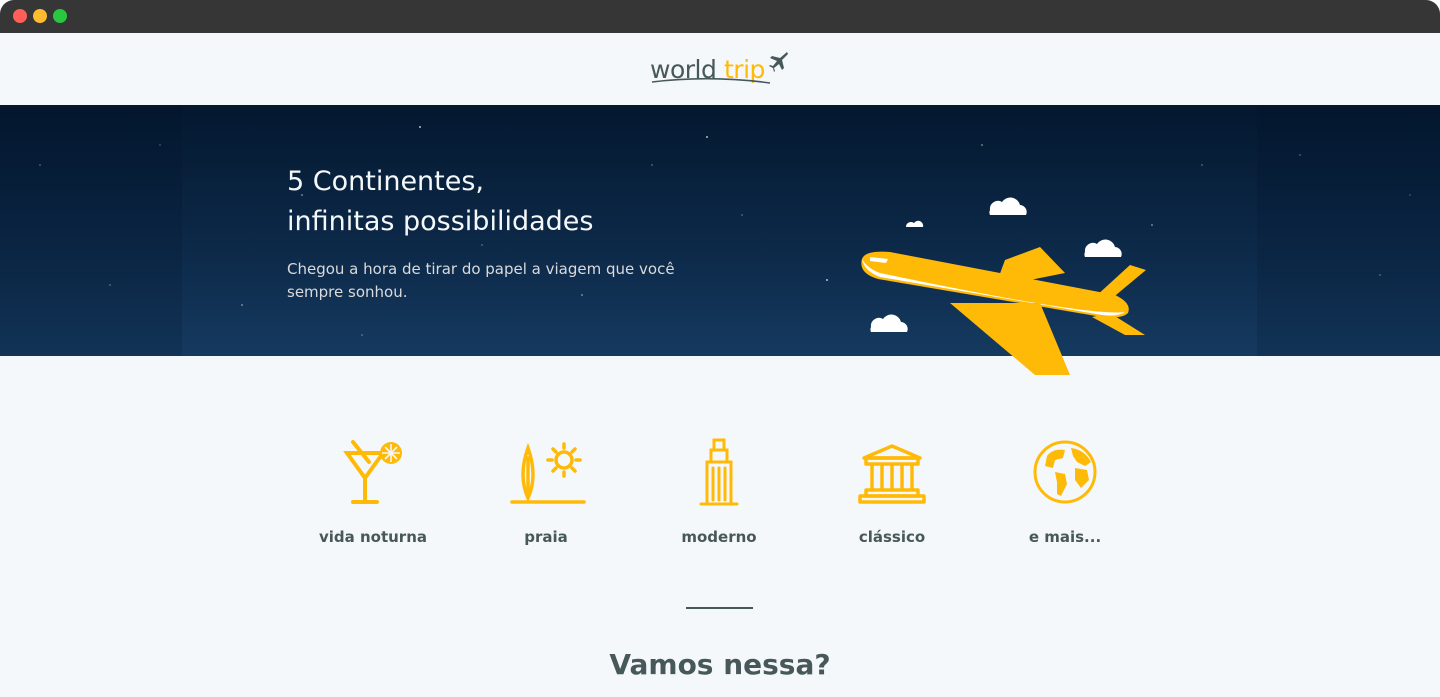 This screenshot has height=697, width=1440. What do you see at coordinates (892, 474) in the screenshot?
I see `museum-icon` at bounding box center [892, 474].